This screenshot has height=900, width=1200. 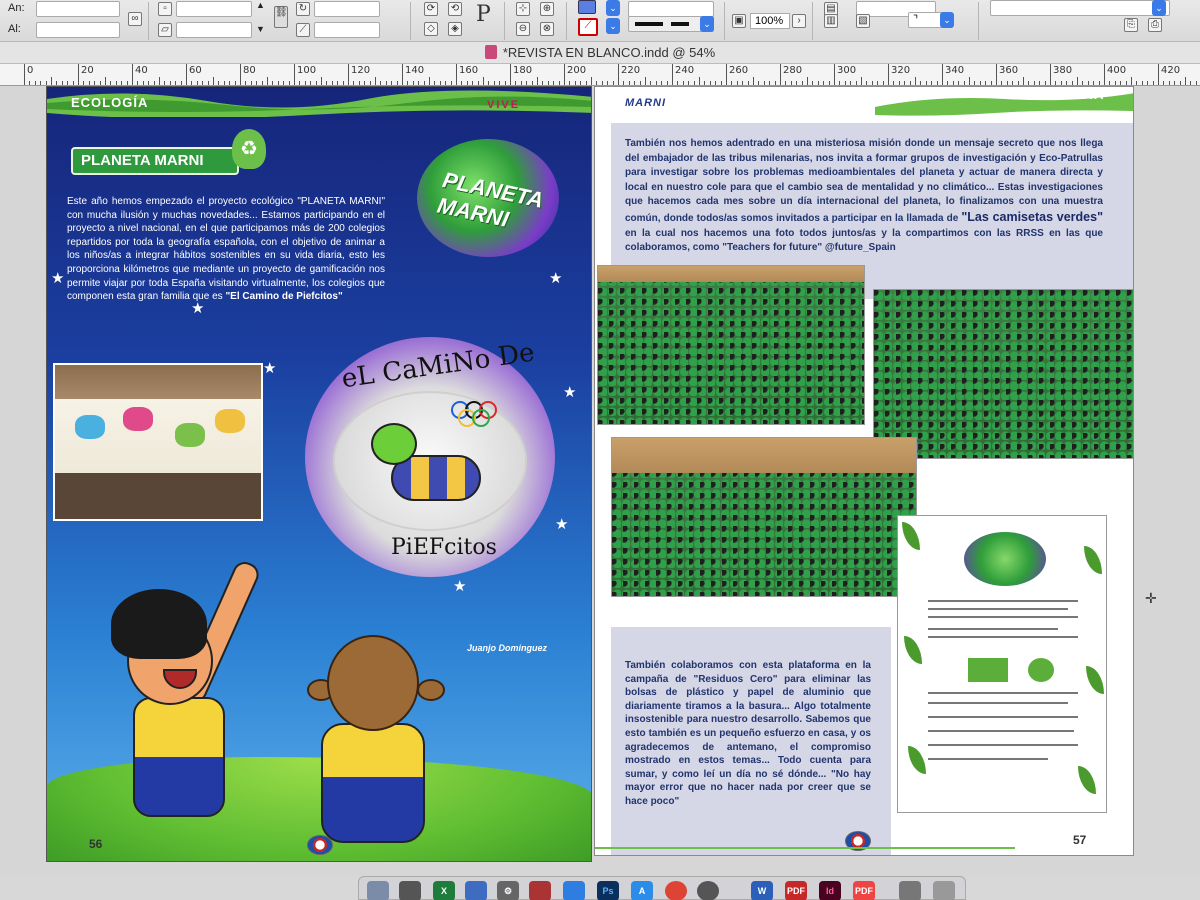 What do you see at coordinates (135, 19) in the screenshot?
I see `constrain-proportions-icon: ∞` at bounding box center [135, 19].